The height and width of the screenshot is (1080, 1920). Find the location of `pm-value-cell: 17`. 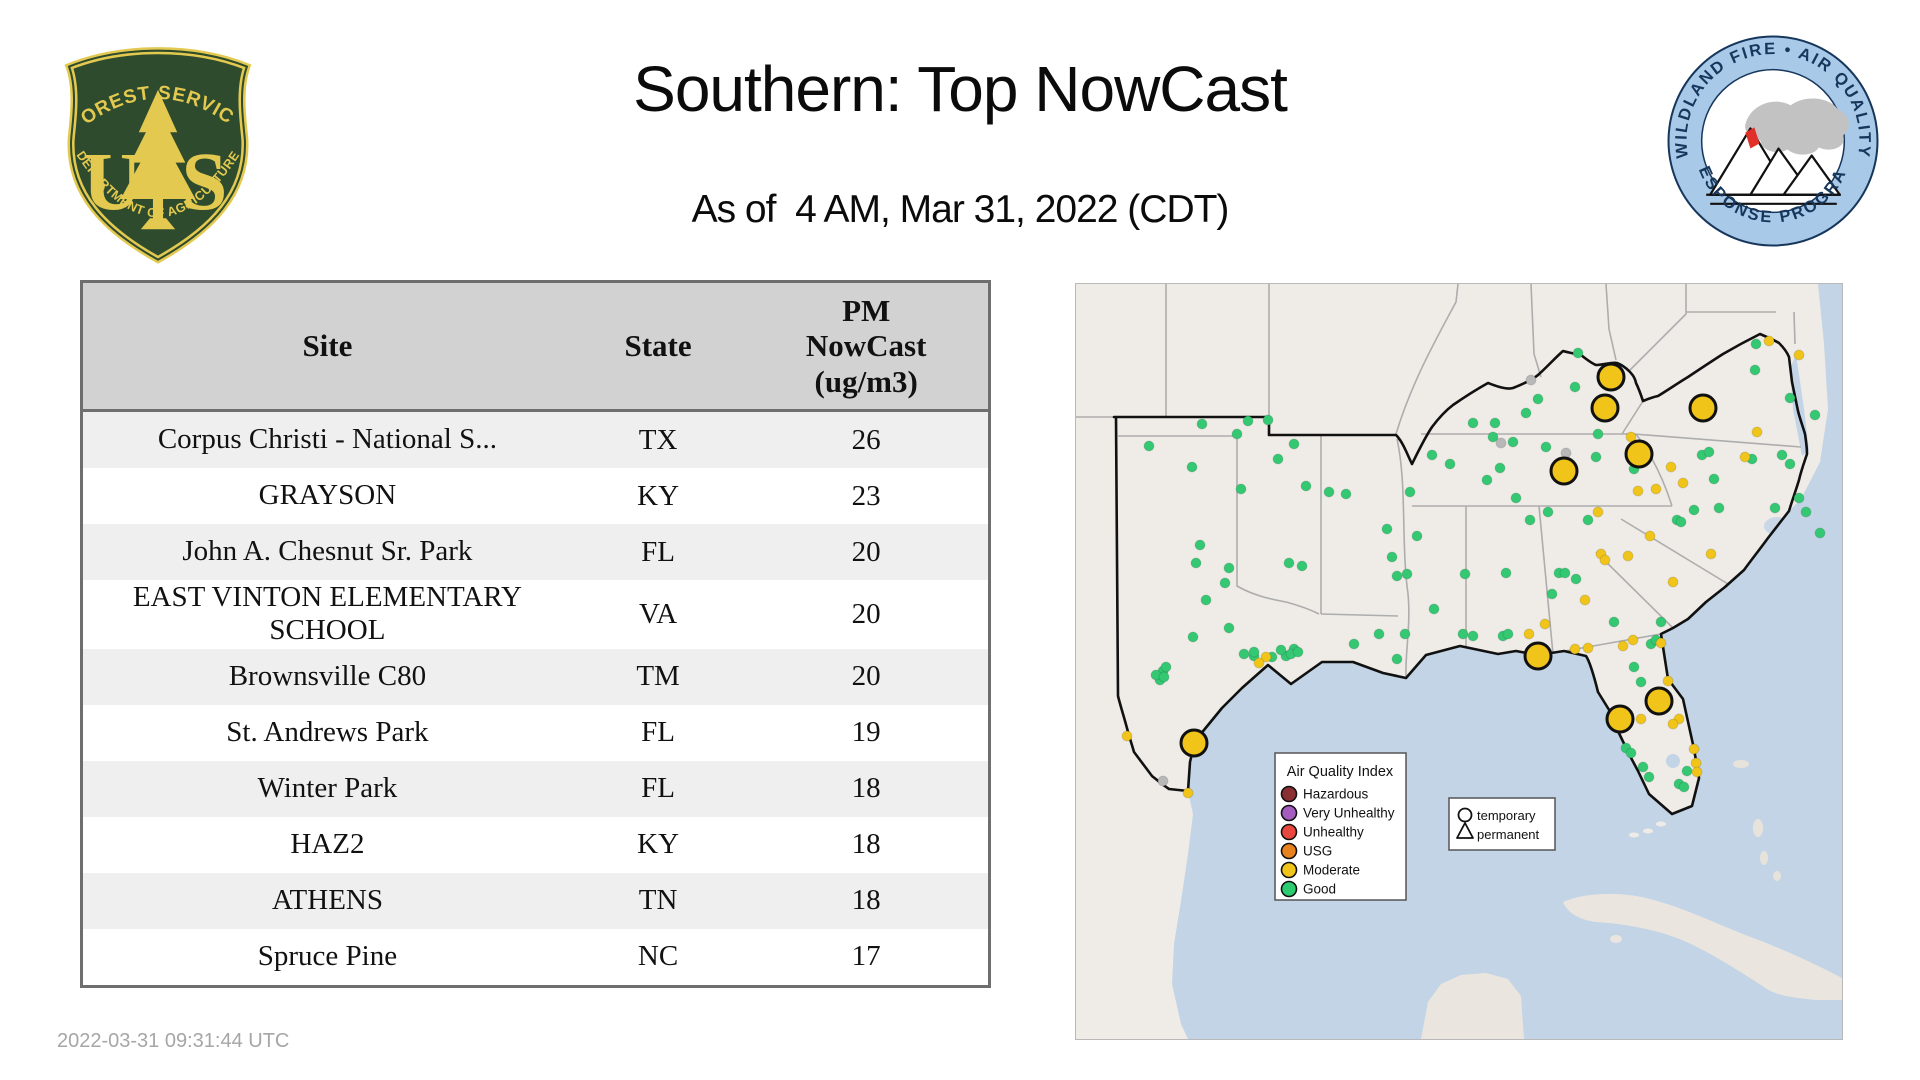

pm-value-cell: 17 is located at coordinates (867, 957).